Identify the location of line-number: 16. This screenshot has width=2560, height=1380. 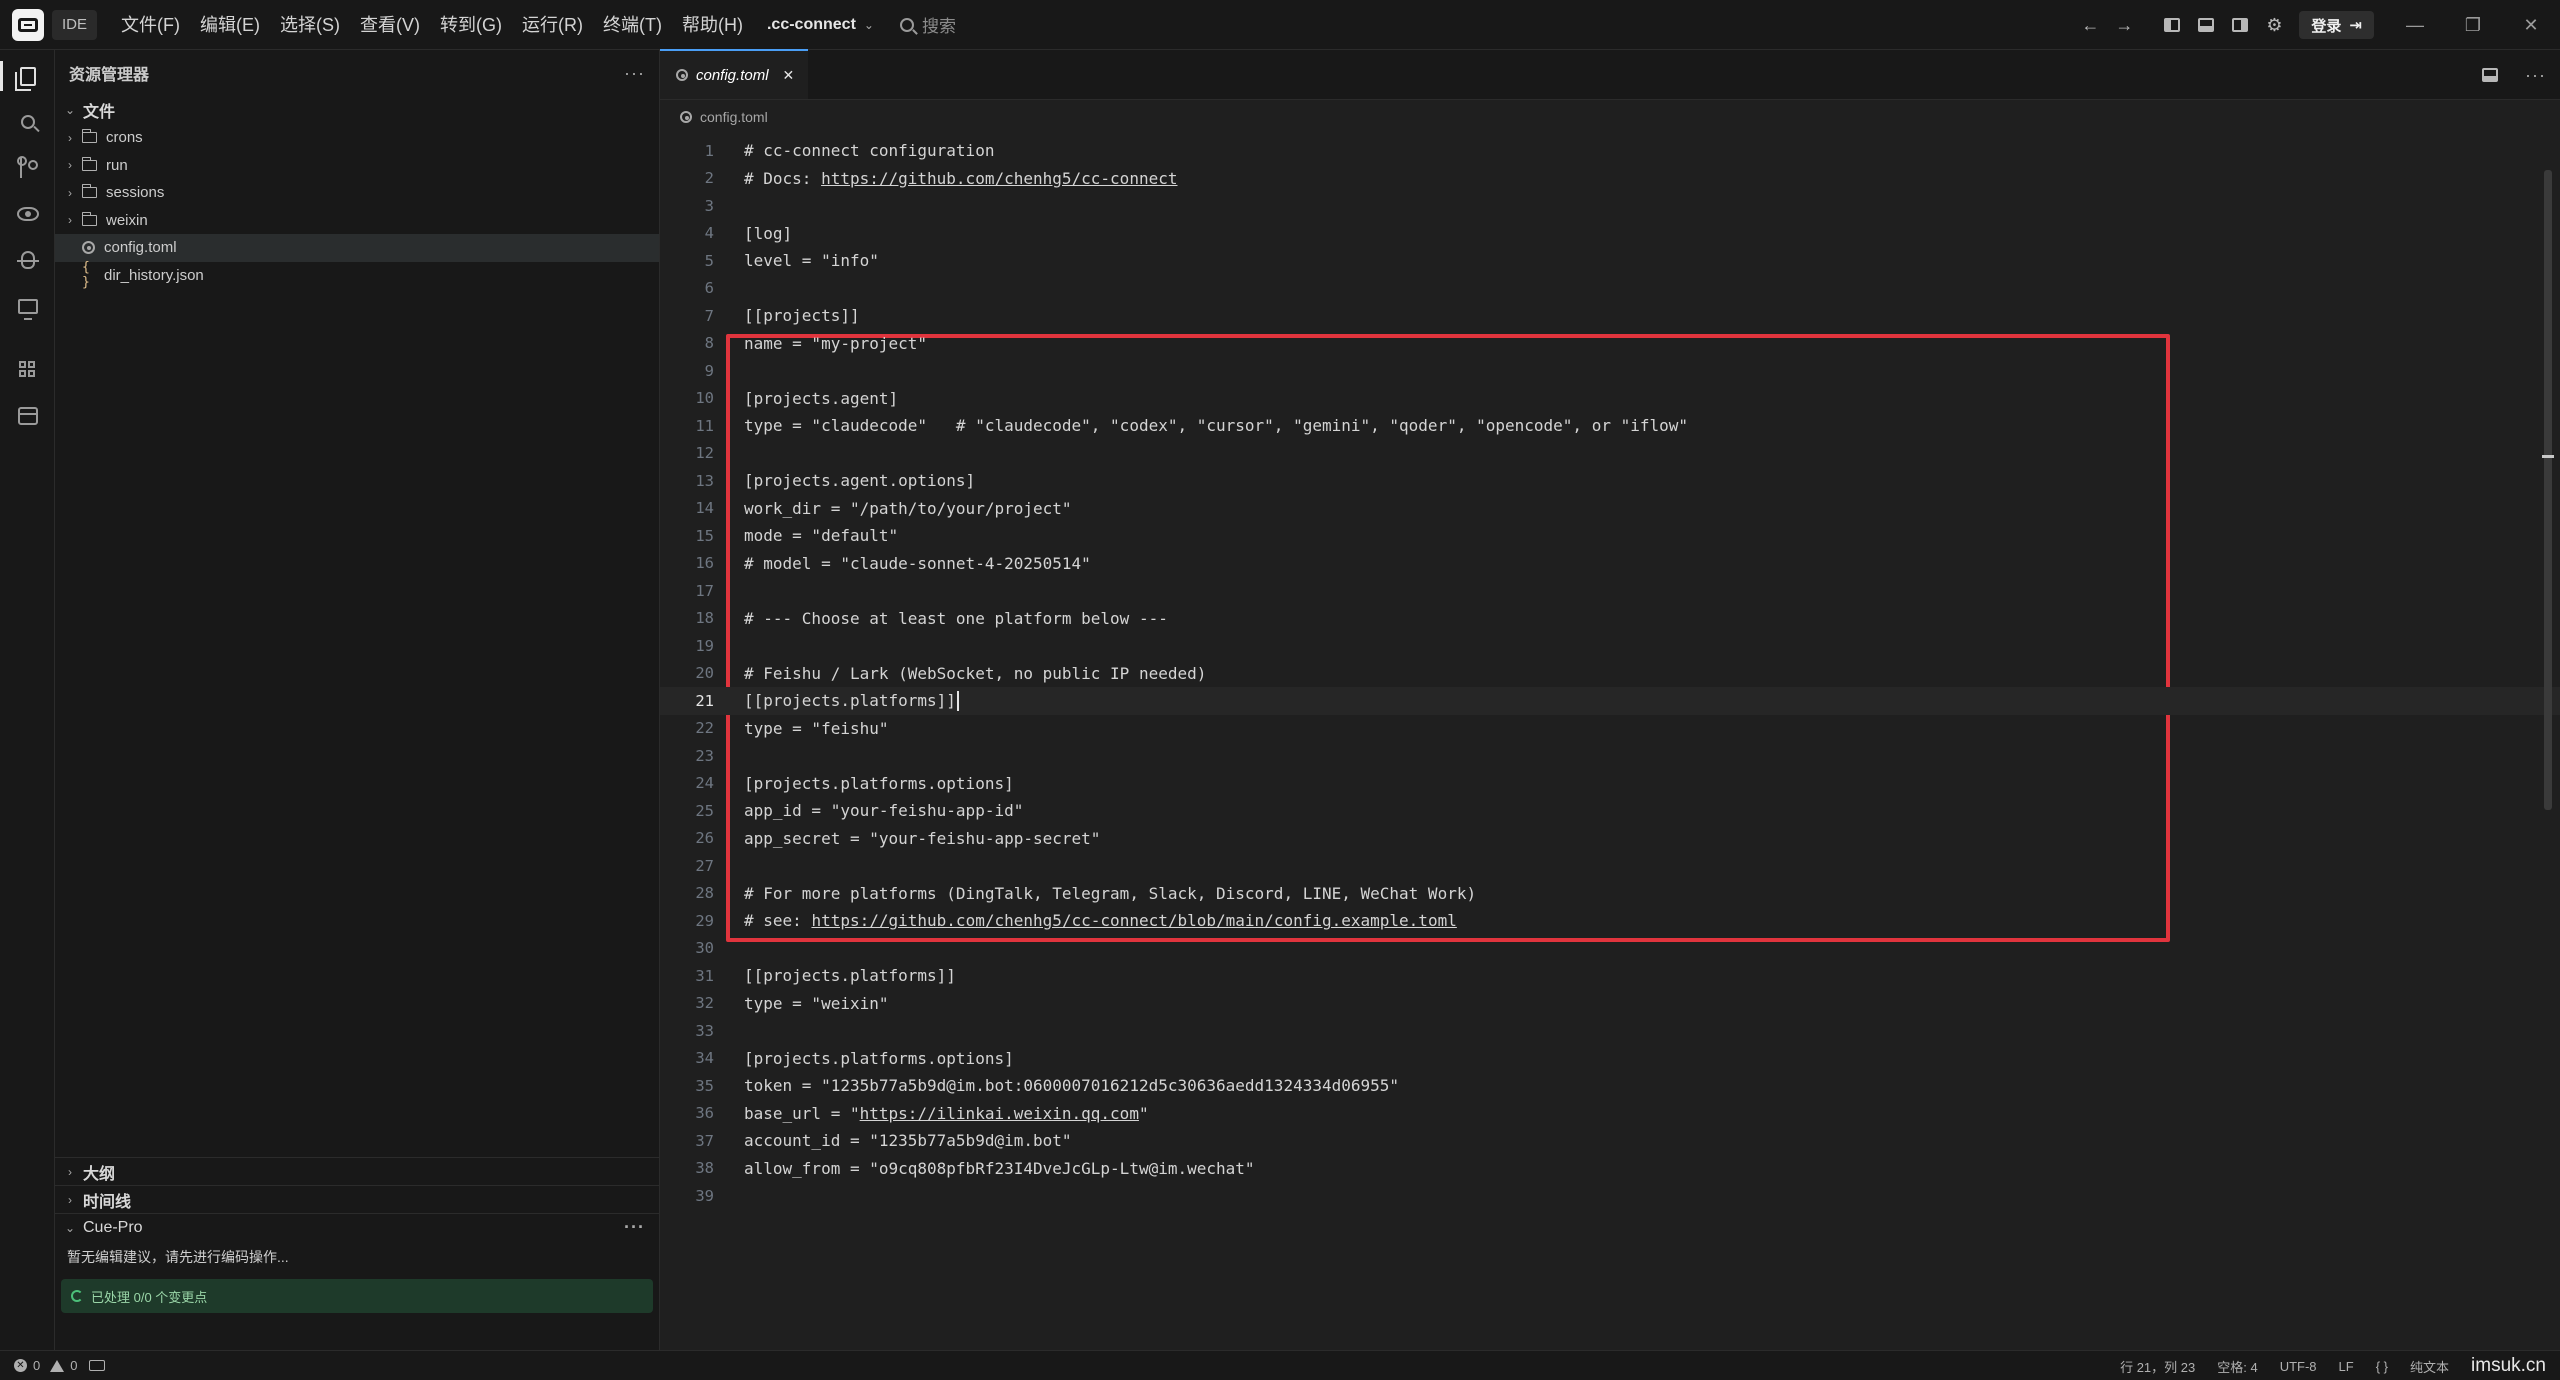
(704, 563).